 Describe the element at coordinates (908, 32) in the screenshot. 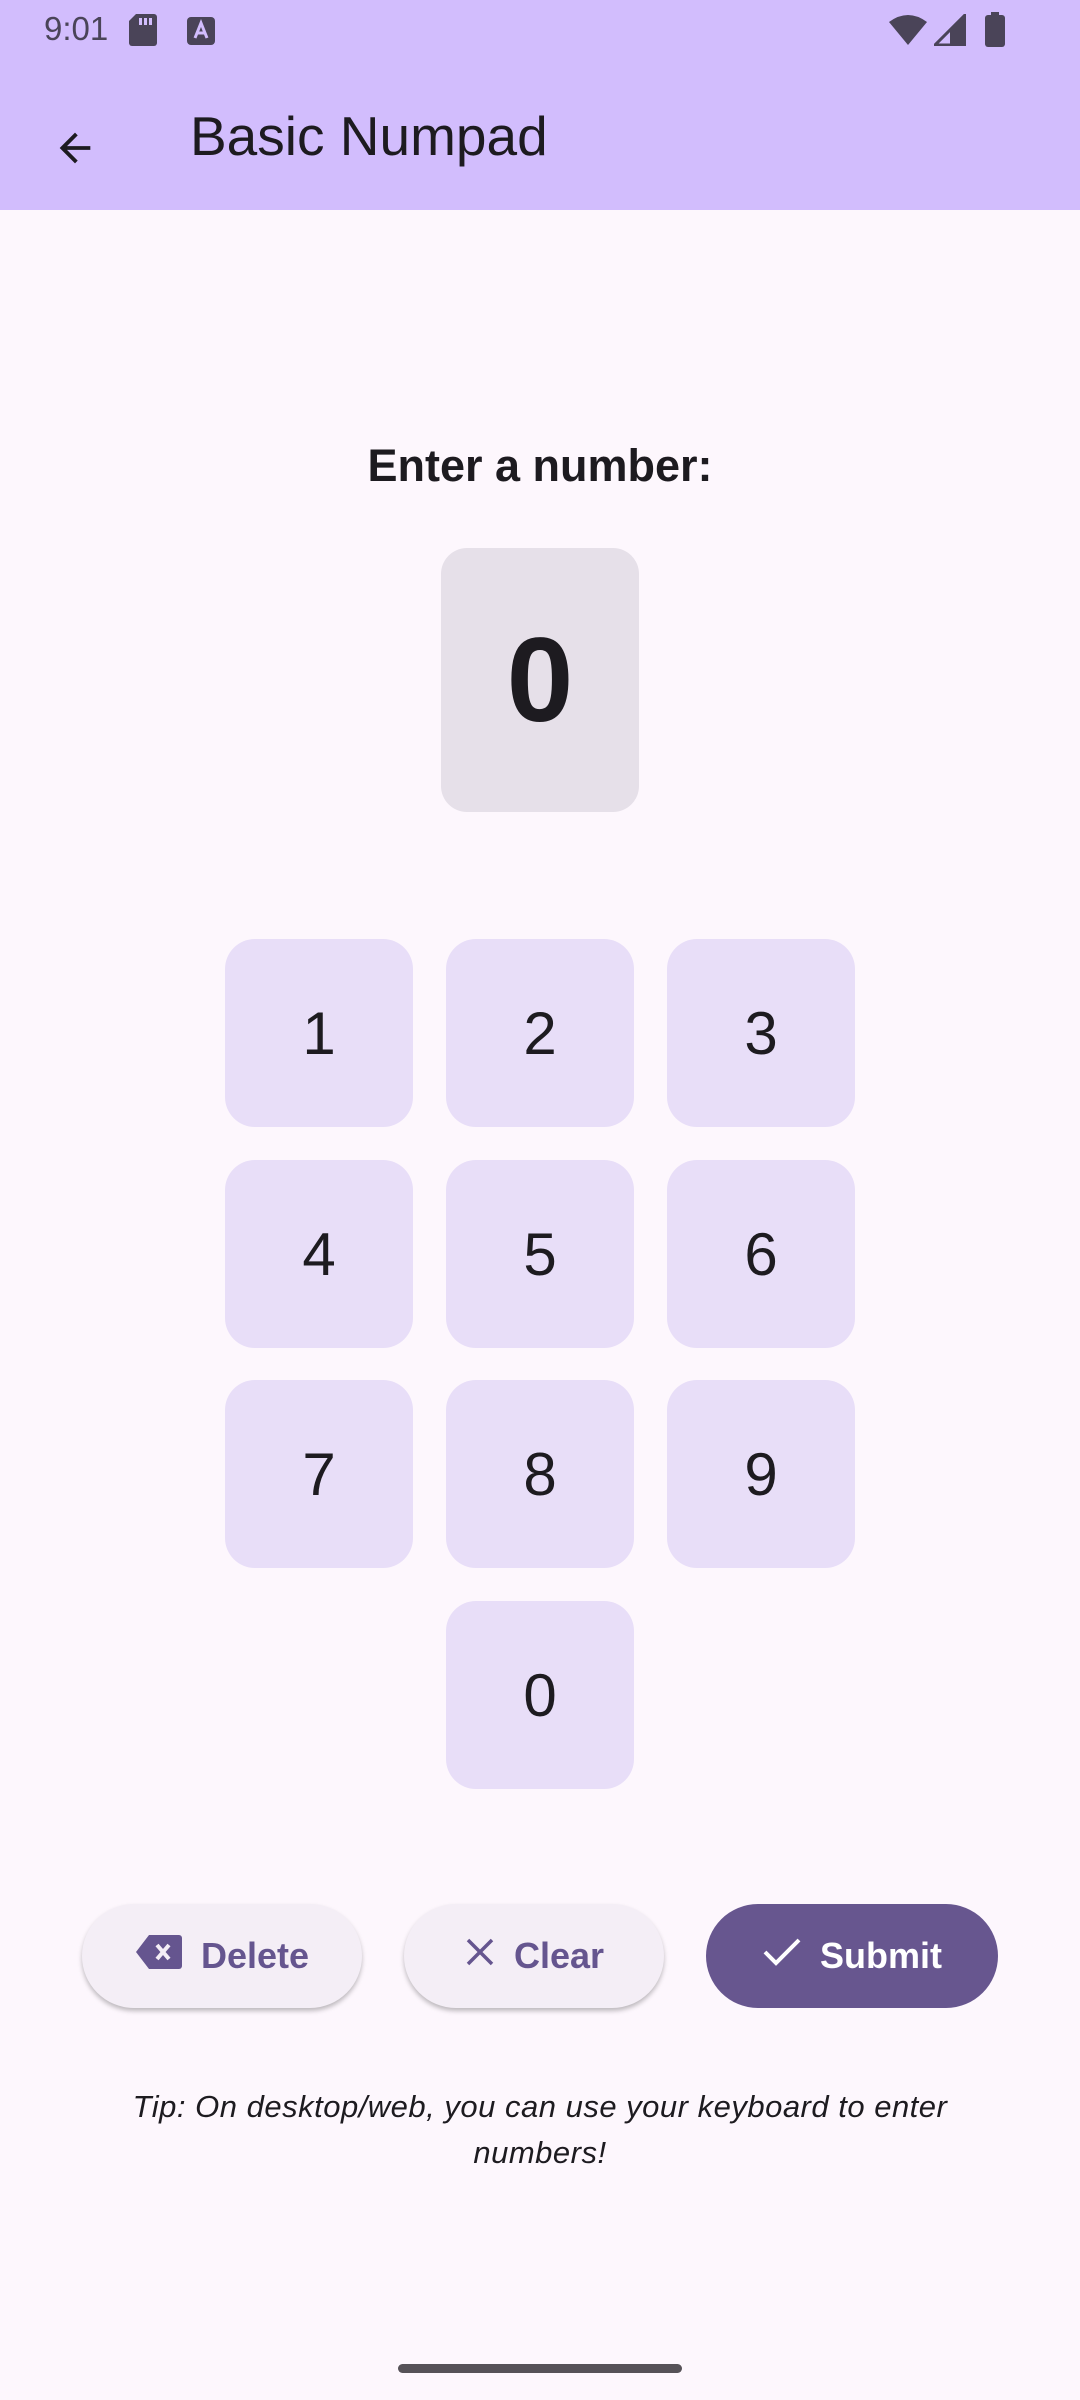

I see `wifi-icon` at that location.